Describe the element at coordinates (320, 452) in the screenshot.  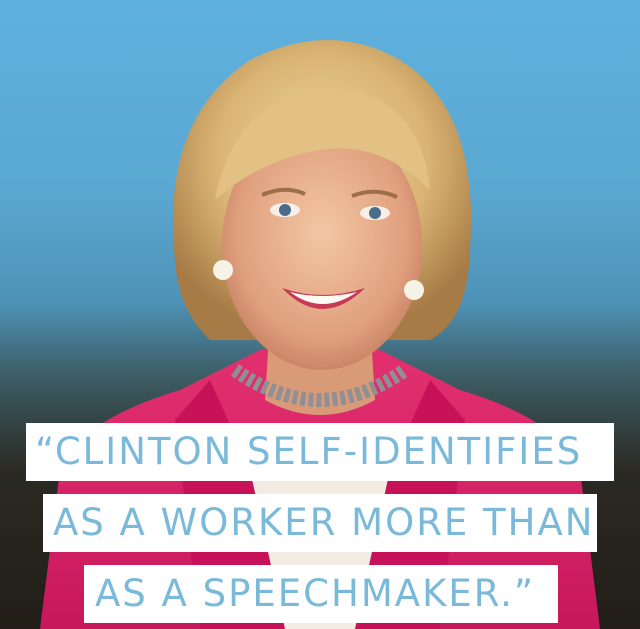
I see `quote-line-1: “CLINTON SELF-IDENTIFIES` at that location.